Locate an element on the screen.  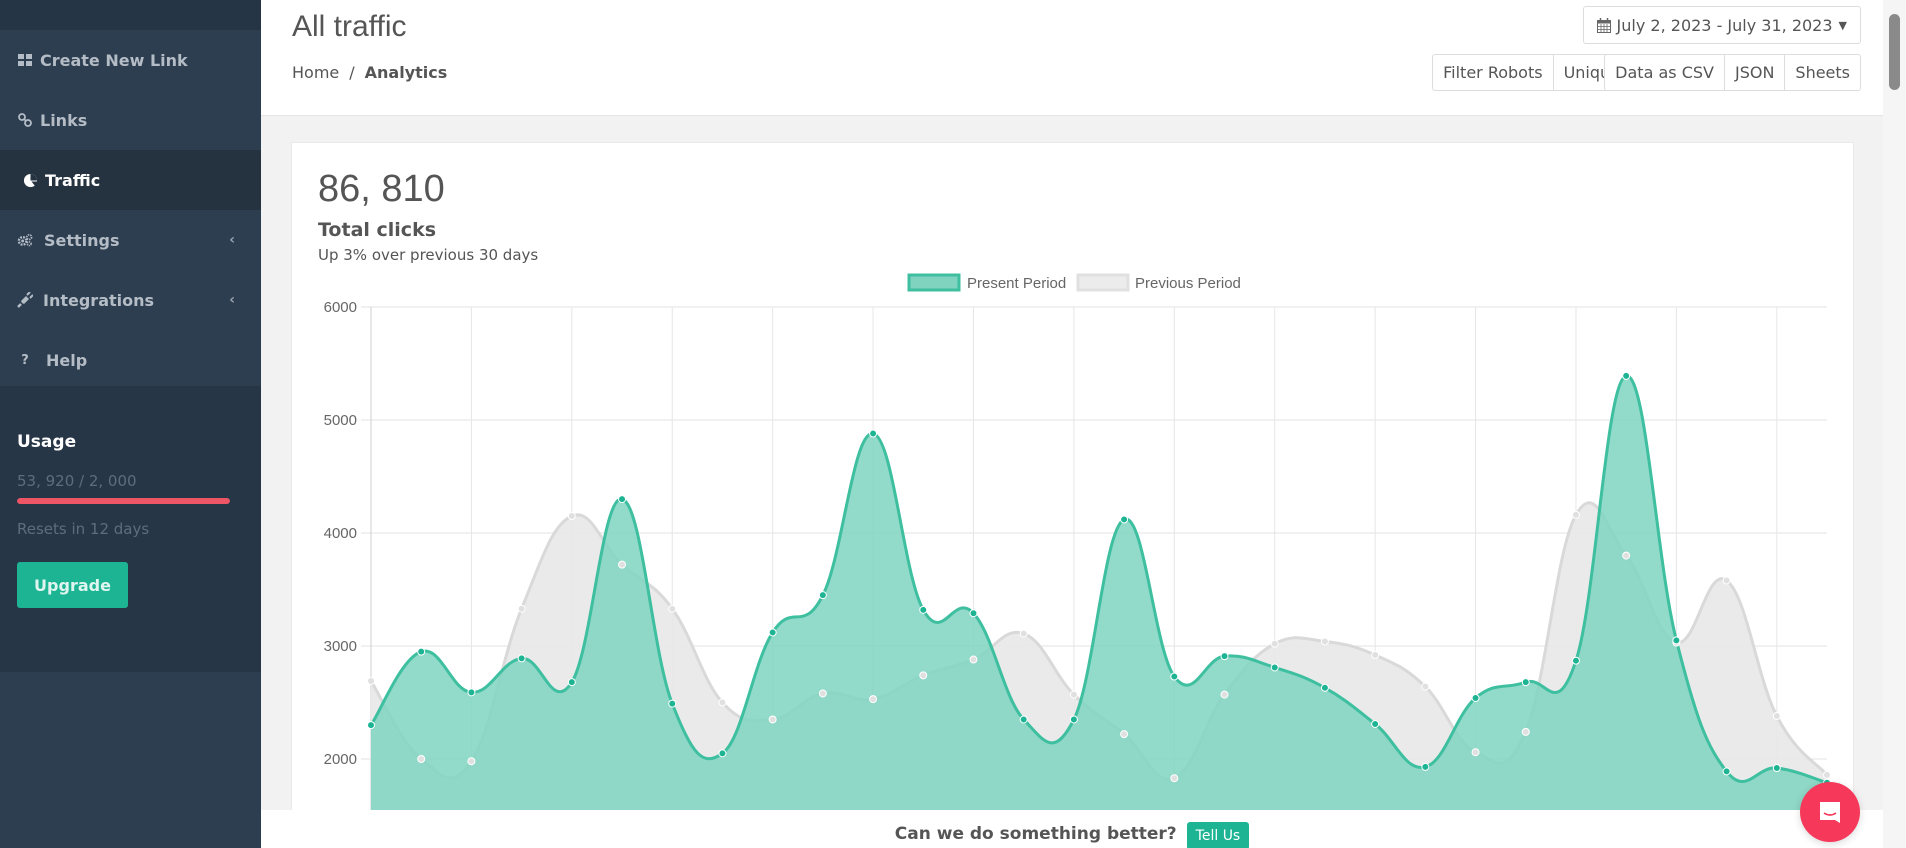
breadcrumb-home: Home is located at coordinates (315, 72).